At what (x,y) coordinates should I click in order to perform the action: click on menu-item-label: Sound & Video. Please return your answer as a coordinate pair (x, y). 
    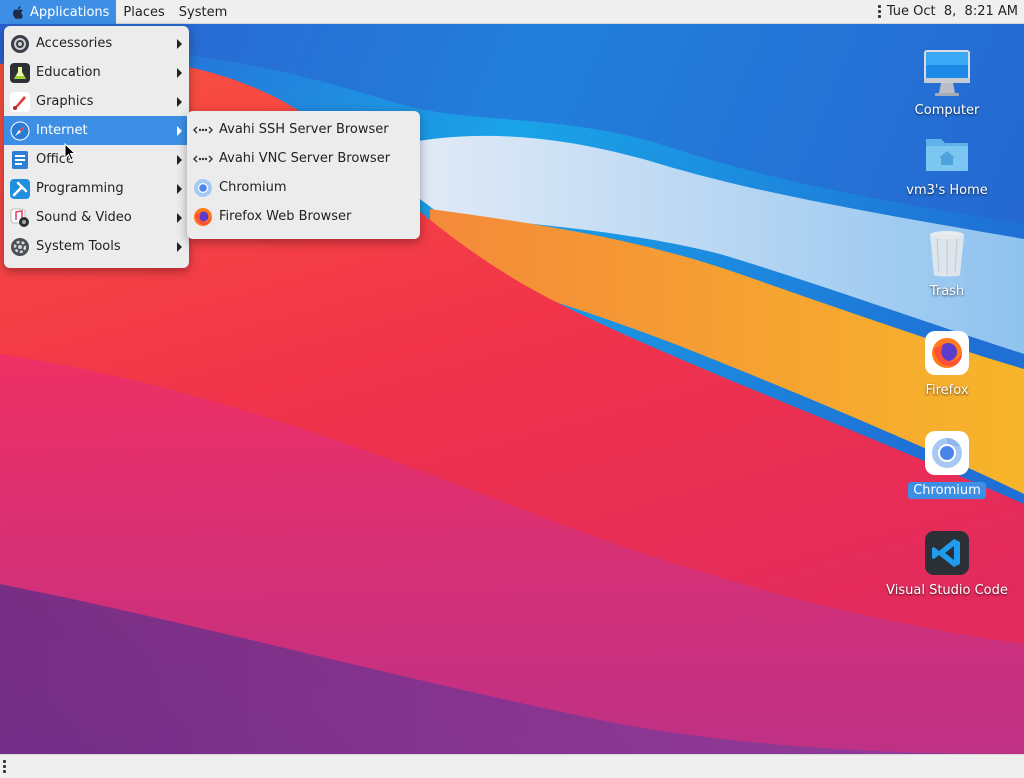
    Looking at the image, I should click on (84, 217).